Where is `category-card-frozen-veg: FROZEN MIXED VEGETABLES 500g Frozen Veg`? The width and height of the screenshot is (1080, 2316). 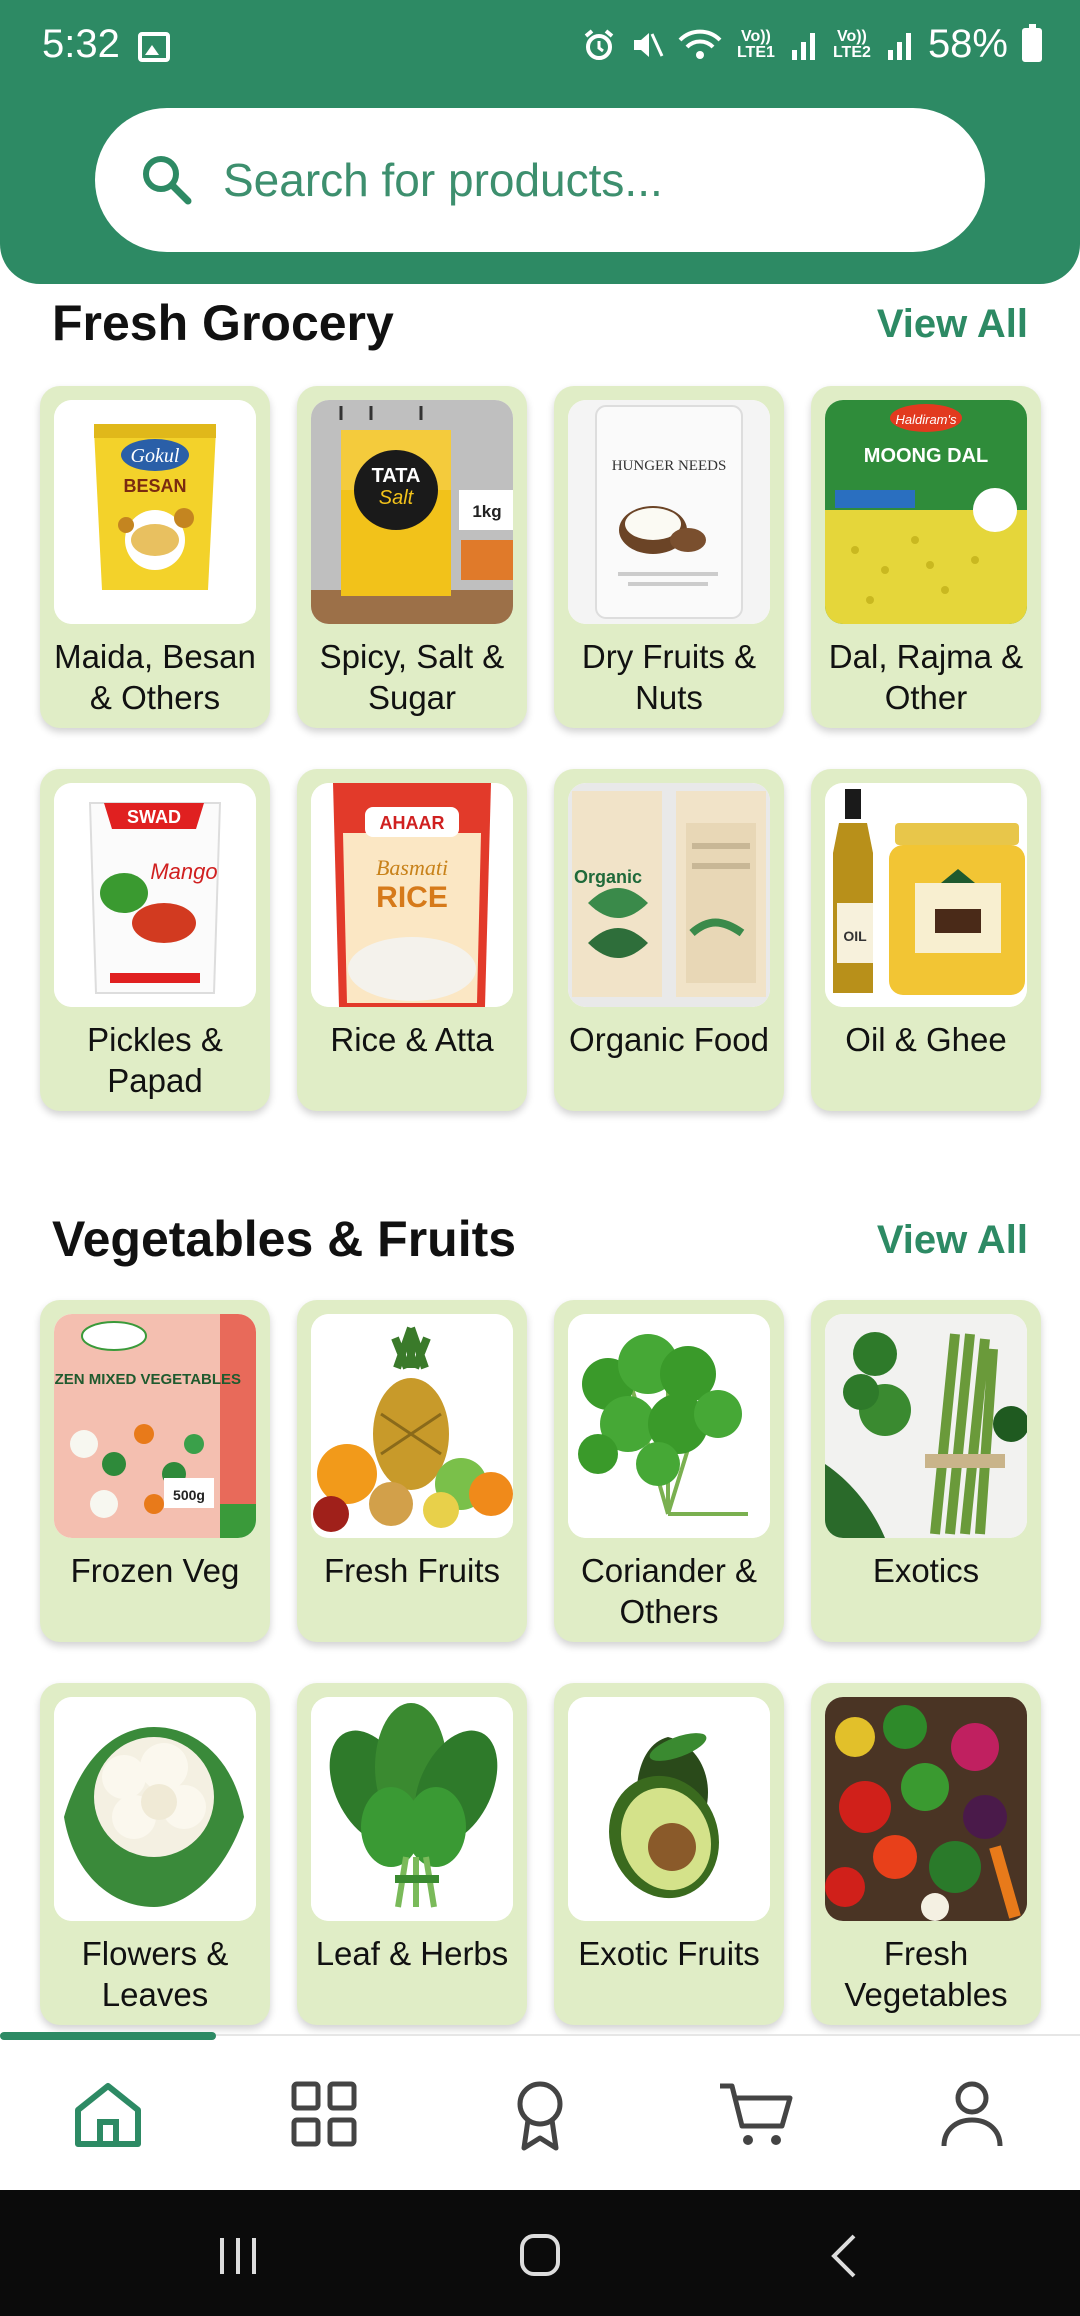 category-card-frozen-veg: FROZEN MIXED VEGETABLES 500g Frozen Veg is located at coordinates (155, 1471).